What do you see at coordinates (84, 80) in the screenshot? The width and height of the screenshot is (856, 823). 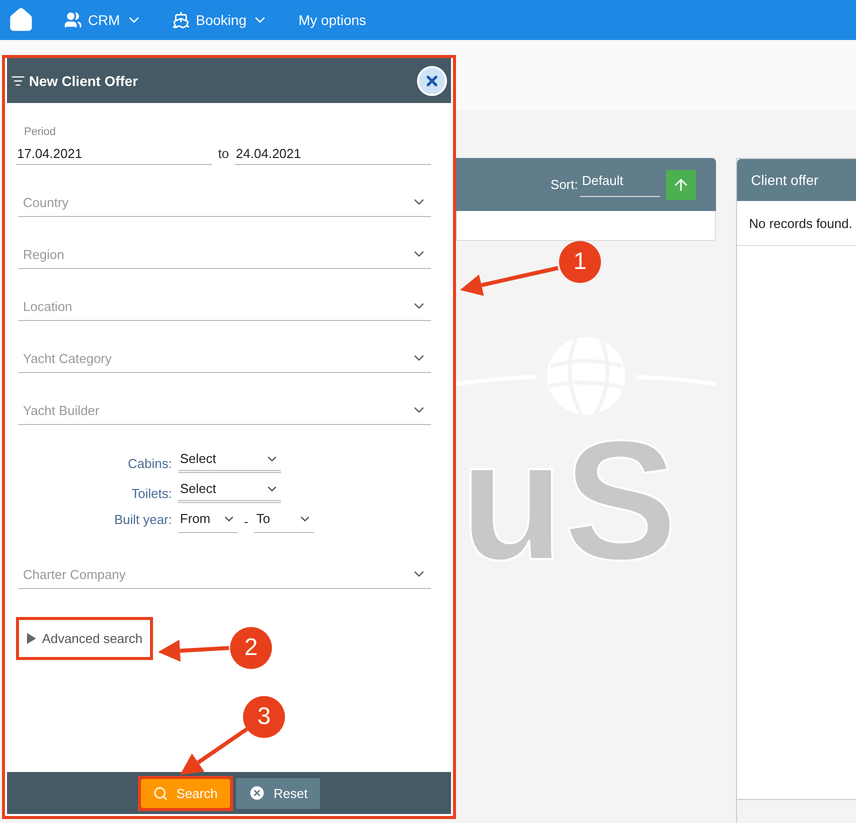 I see `dialog-title: New Client Offer` at bounding box center [84, 80].